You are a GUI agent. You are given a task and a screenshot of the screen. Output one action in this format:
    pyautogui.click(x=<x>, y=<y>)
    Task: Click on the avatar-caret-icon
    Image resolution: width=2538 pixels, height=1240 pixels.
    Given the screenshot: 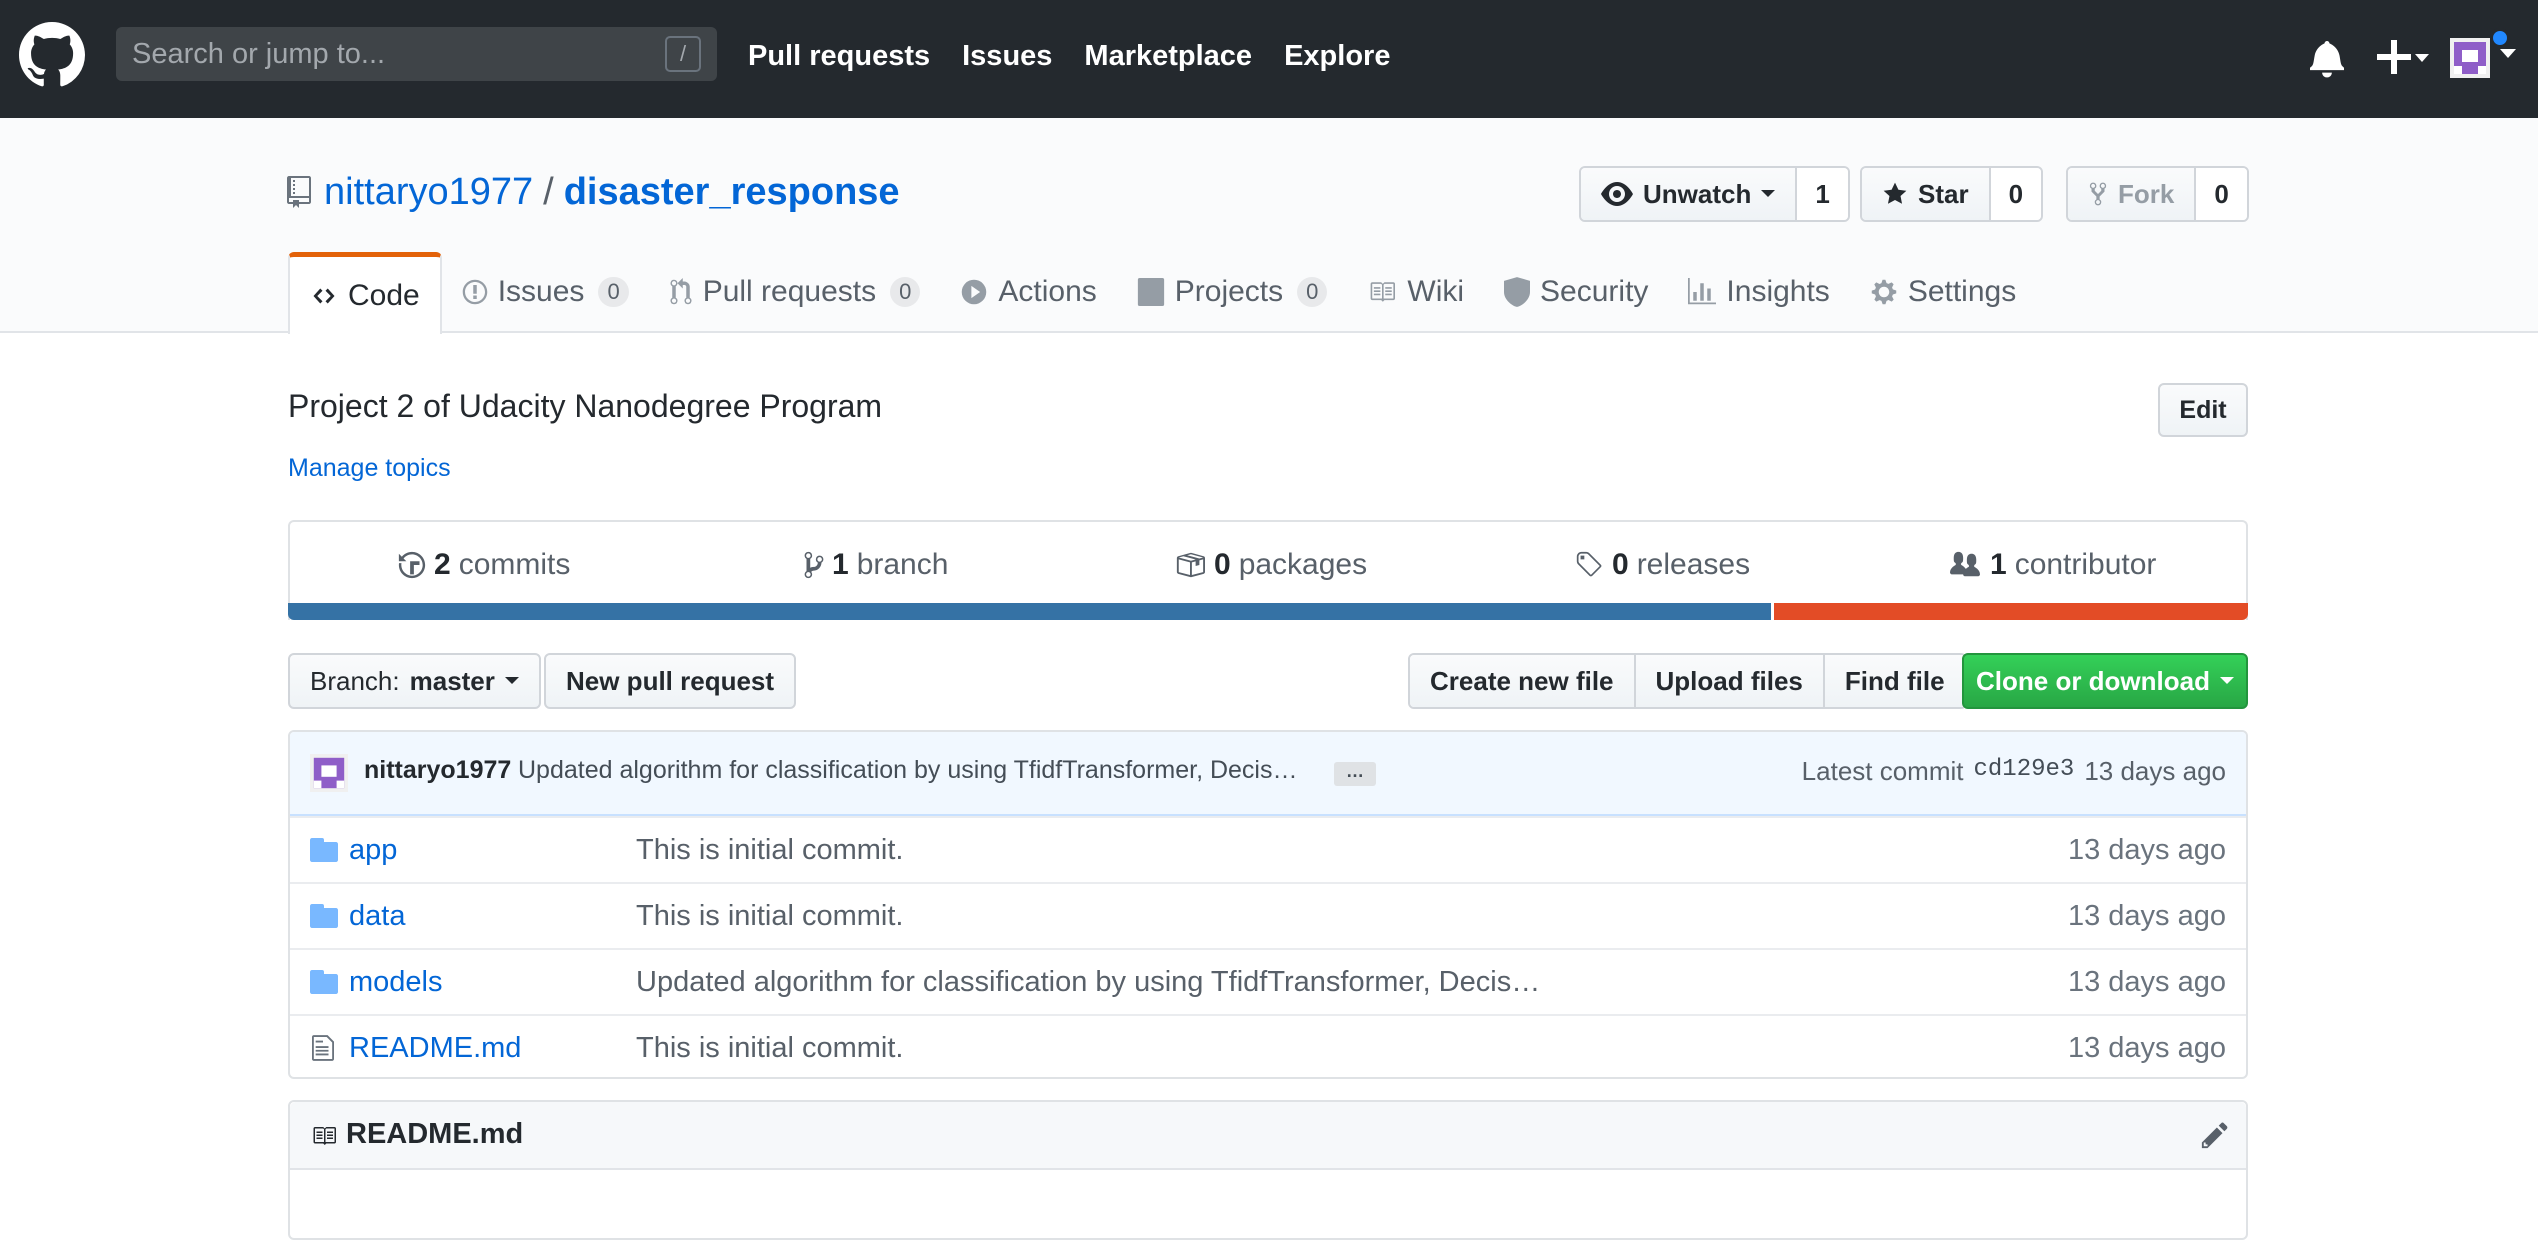 What is the action you would take?
    pyautogui.click(x=2508, y=54)
    